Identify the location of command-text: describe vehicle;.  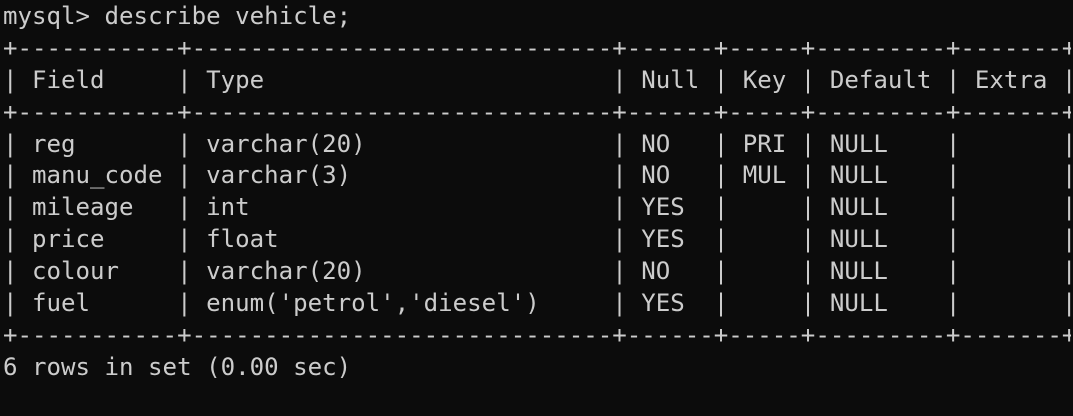
(228, 16).